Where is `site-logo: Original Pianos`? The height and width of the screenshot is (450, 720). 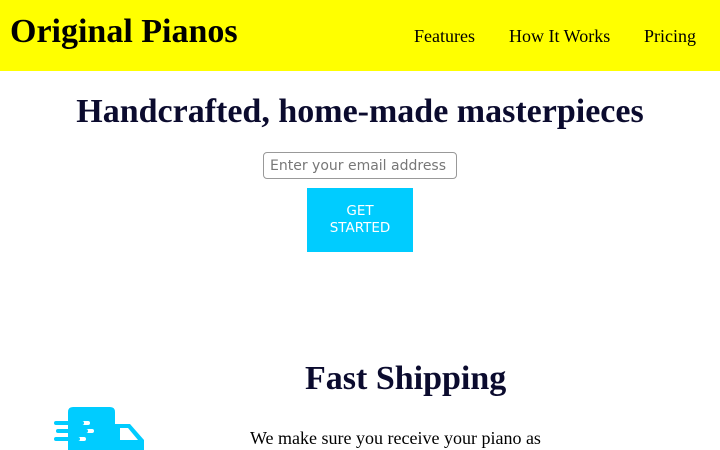
site-logo: Original Pianos is located at coordinates (124, 32).